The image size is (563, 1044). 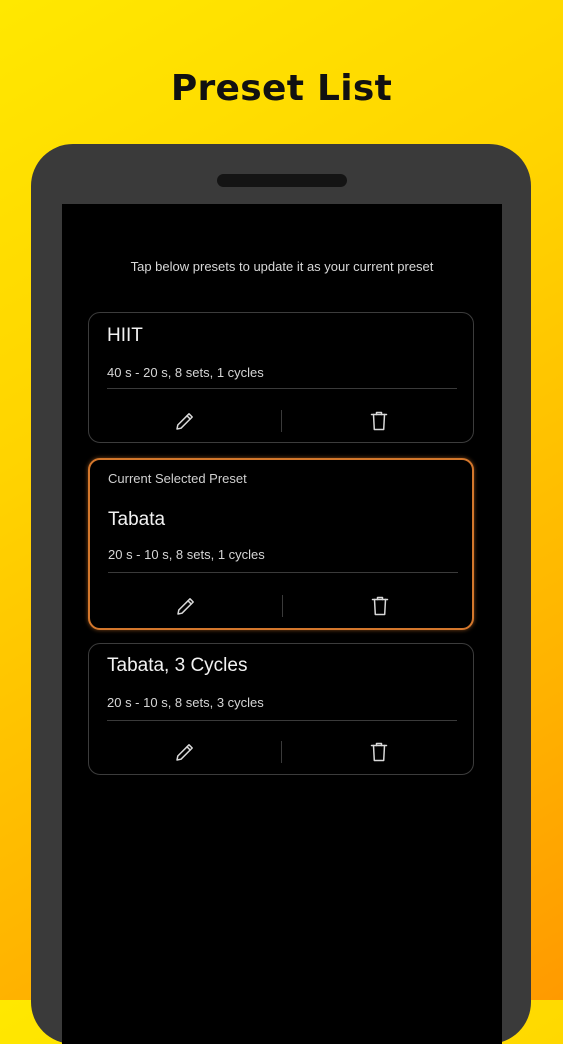 What do you see at coordinates (185, 372) in the screenshot?
I see `preset-detail: 40 s - 20 s, 8 sets, 1 cycles` at bounding box center [185, 372].